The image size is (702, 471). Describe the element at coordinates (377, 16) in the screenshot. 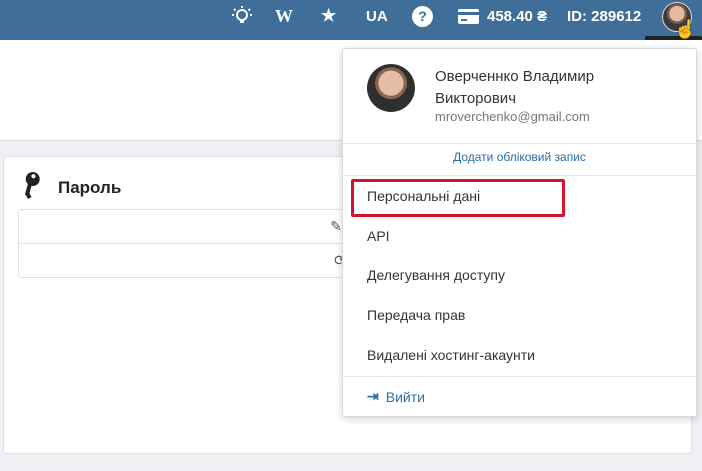

I see `language-switcher: UA` at that location.